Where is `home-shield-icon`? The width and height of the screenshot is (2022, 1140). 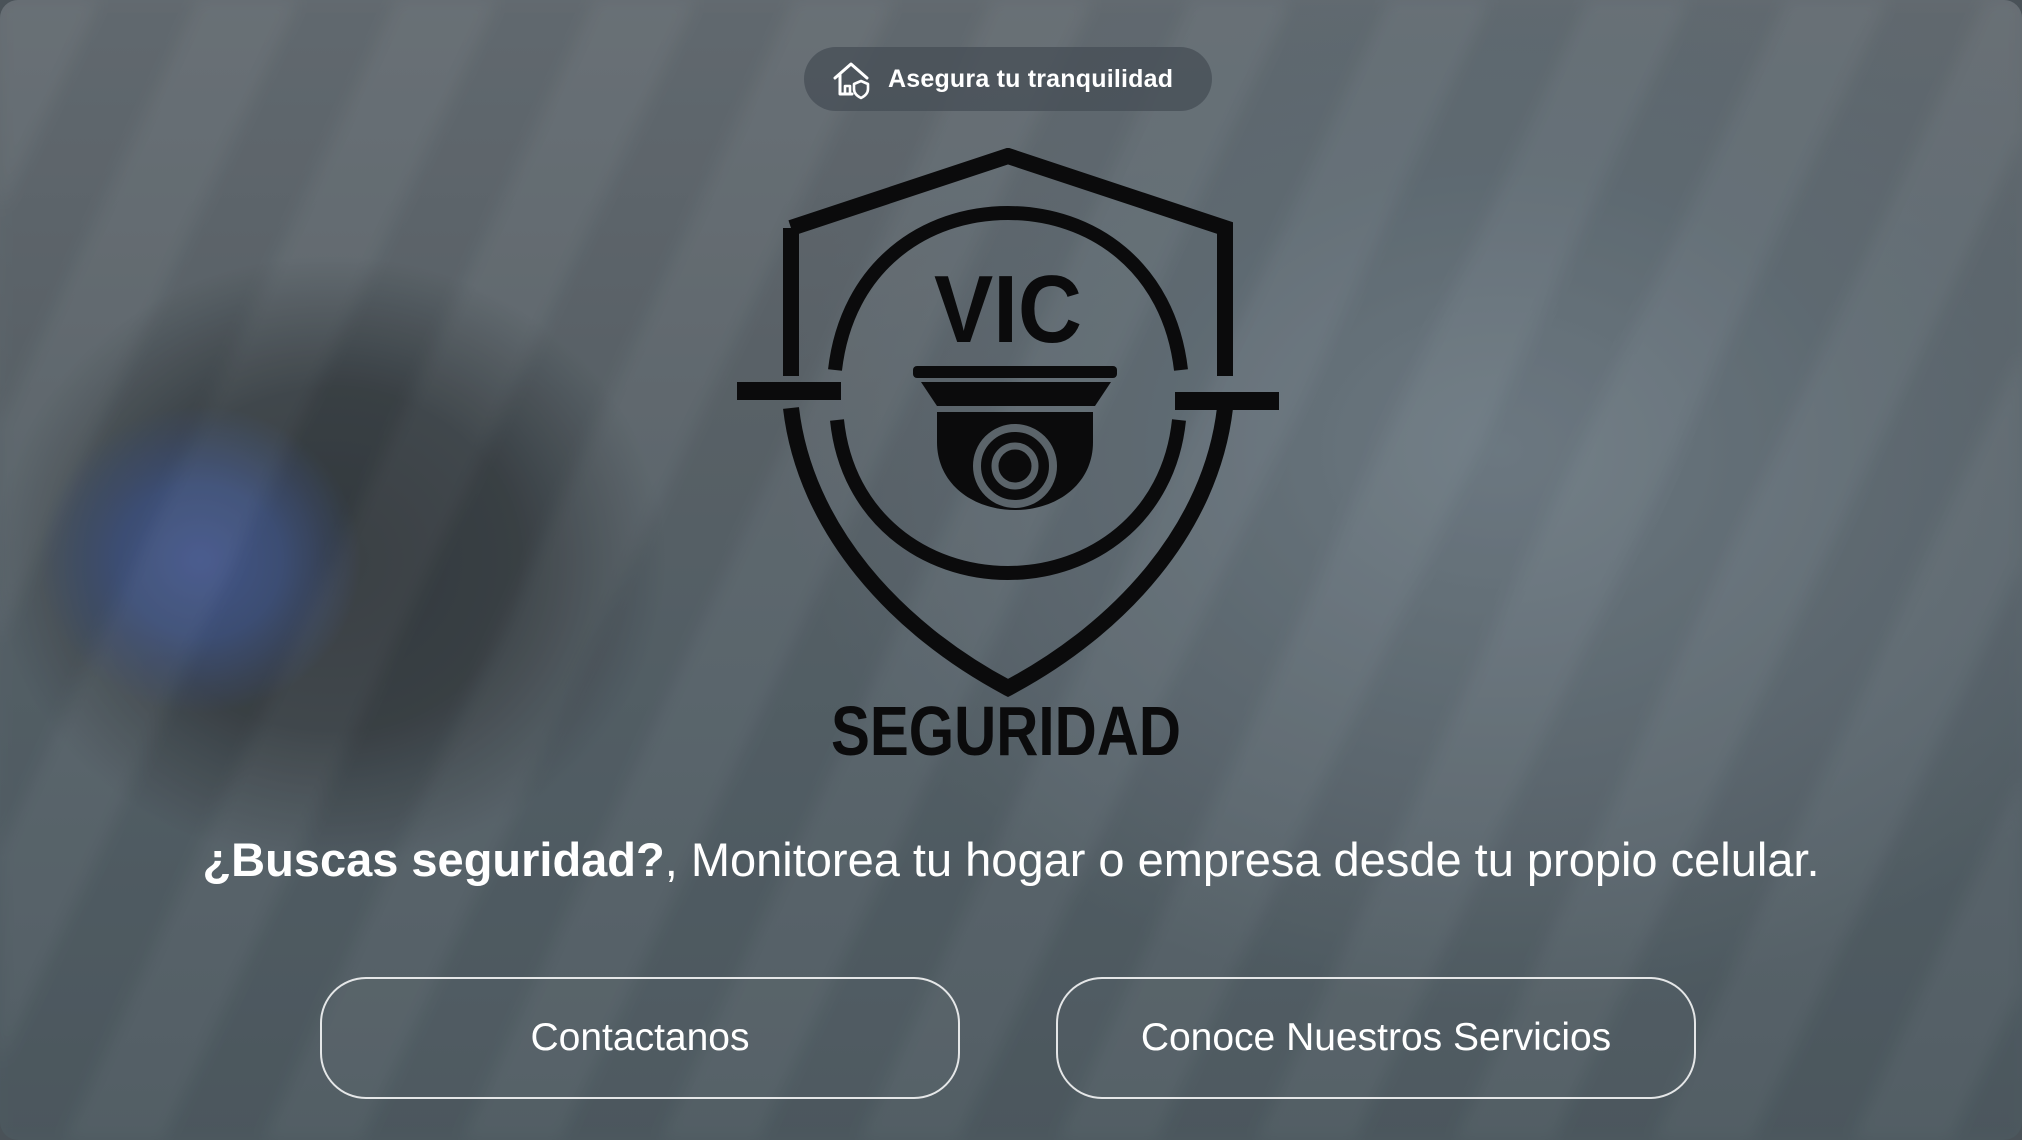
home-shield-icon is located at coordinates (851, 81).